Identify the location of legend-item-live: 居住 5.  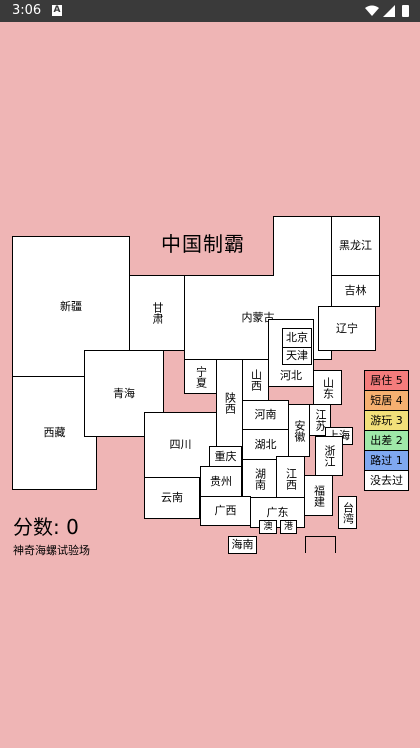
(386, 381).